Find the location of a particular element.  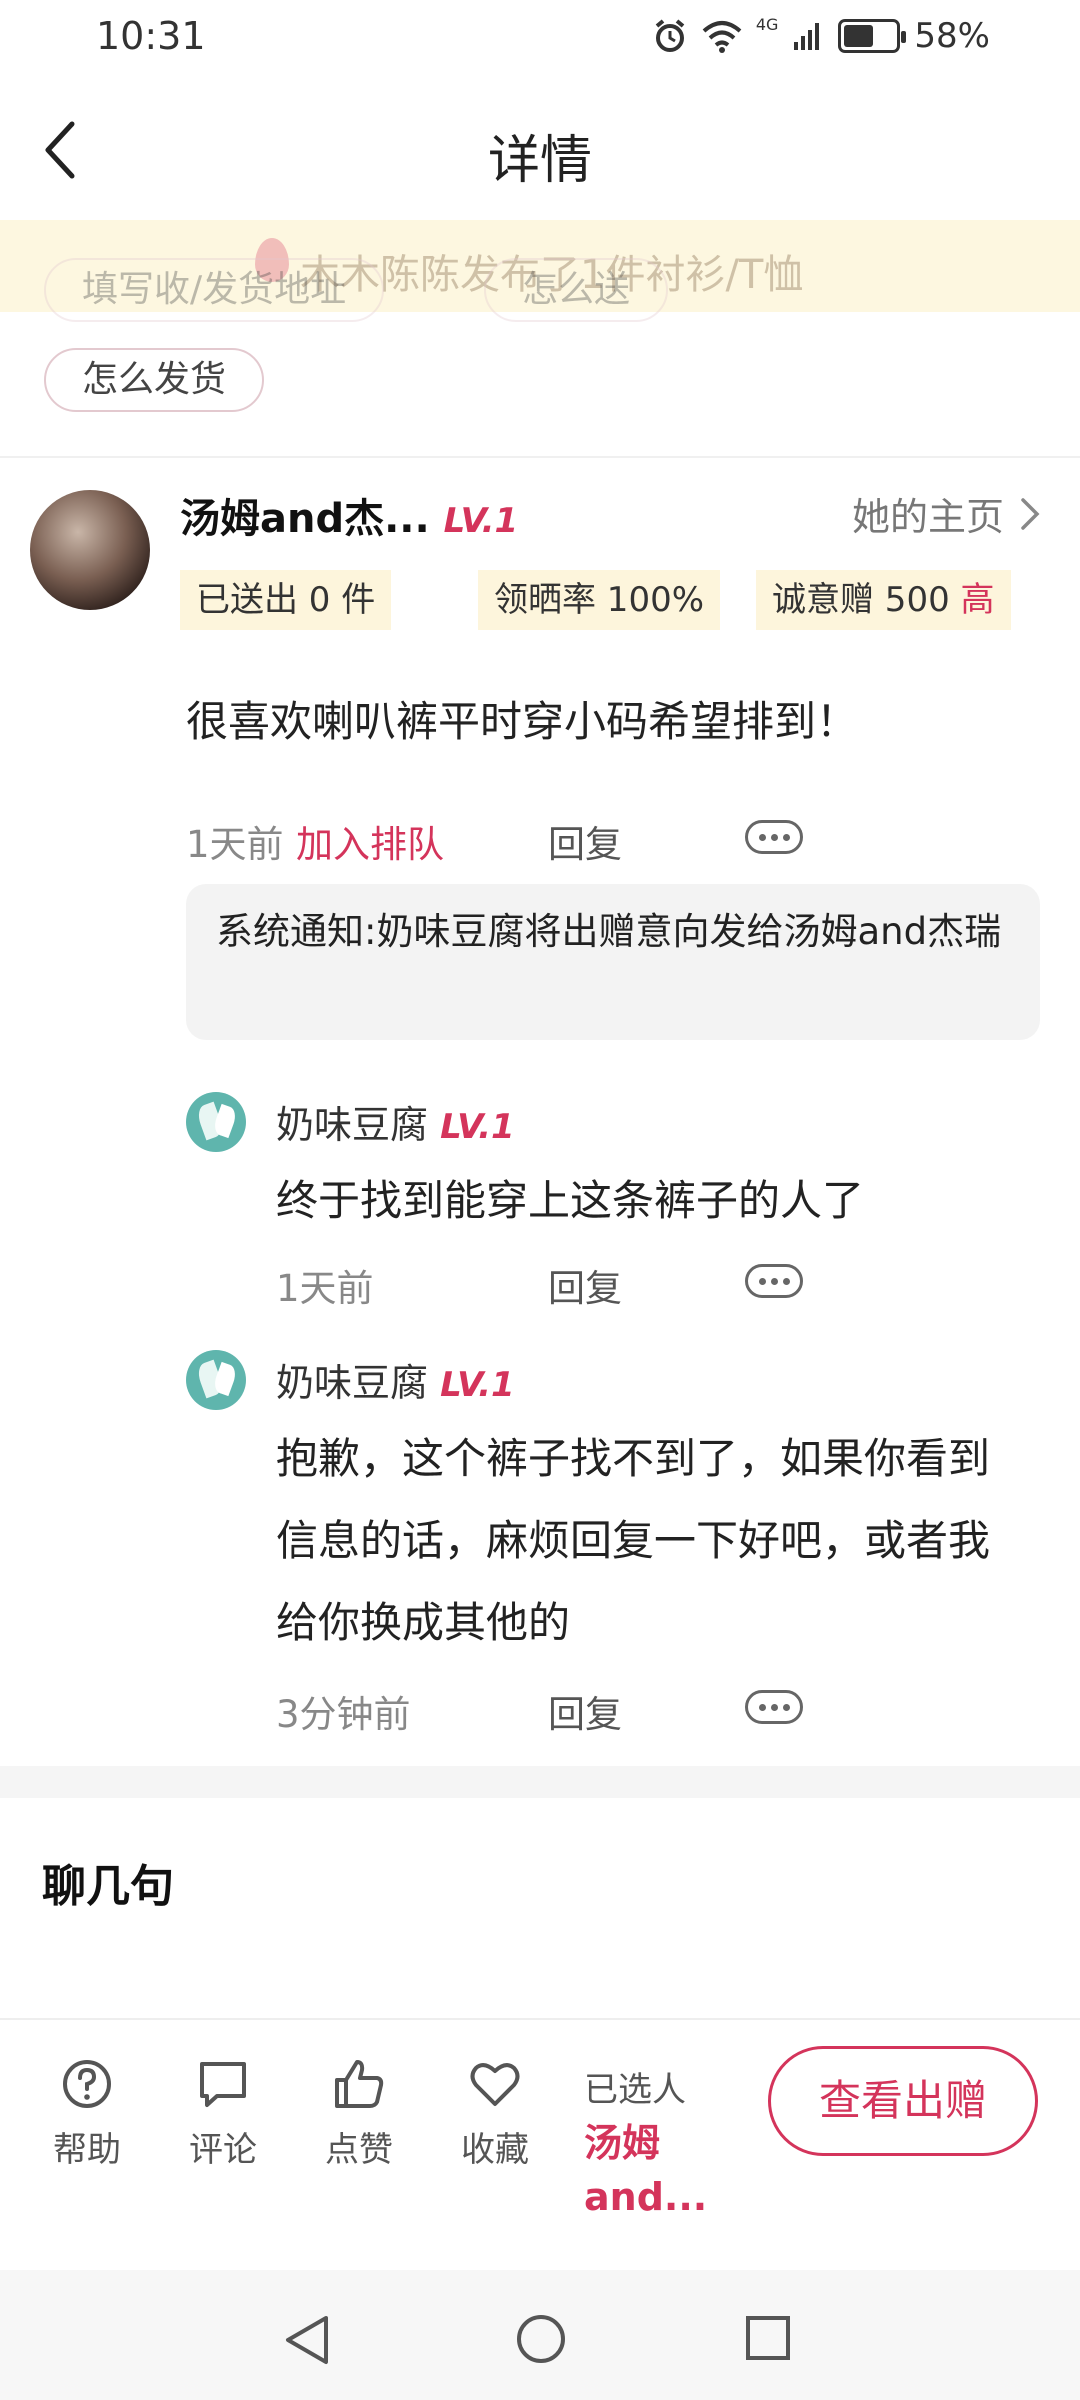

heart-icon is located at coordinates (495, 2084).